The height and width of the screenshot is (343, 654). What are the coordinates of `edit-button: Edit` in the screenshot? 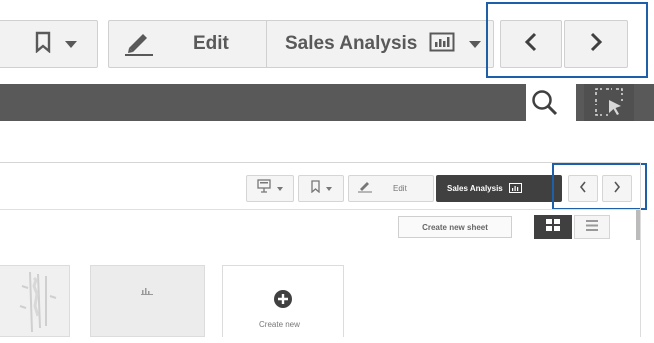 It's located at (188, 44).